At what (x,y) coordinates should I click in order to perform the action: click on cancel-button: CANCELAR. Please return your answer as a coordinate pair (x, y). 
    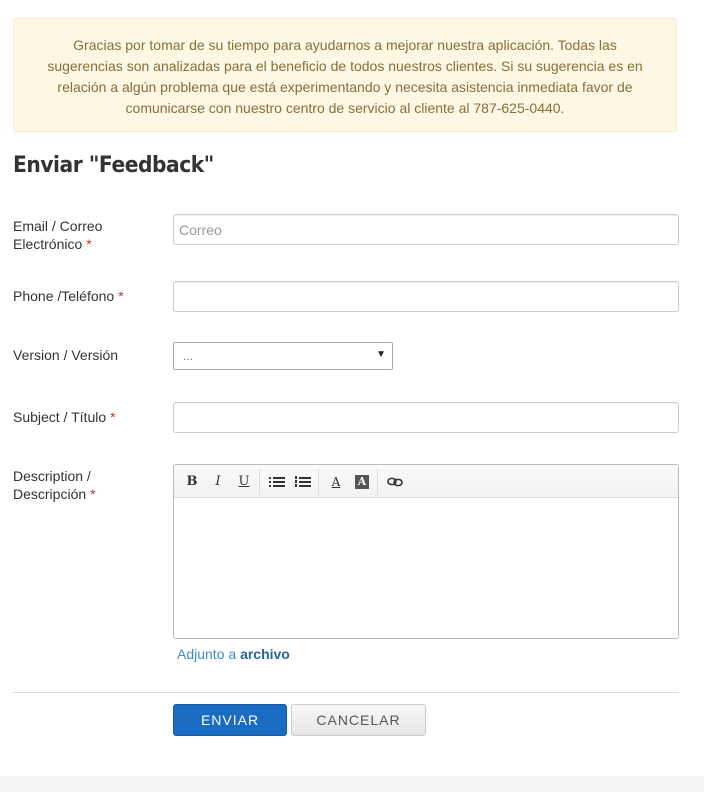
    Looking at the image, I should click on (358, 720).